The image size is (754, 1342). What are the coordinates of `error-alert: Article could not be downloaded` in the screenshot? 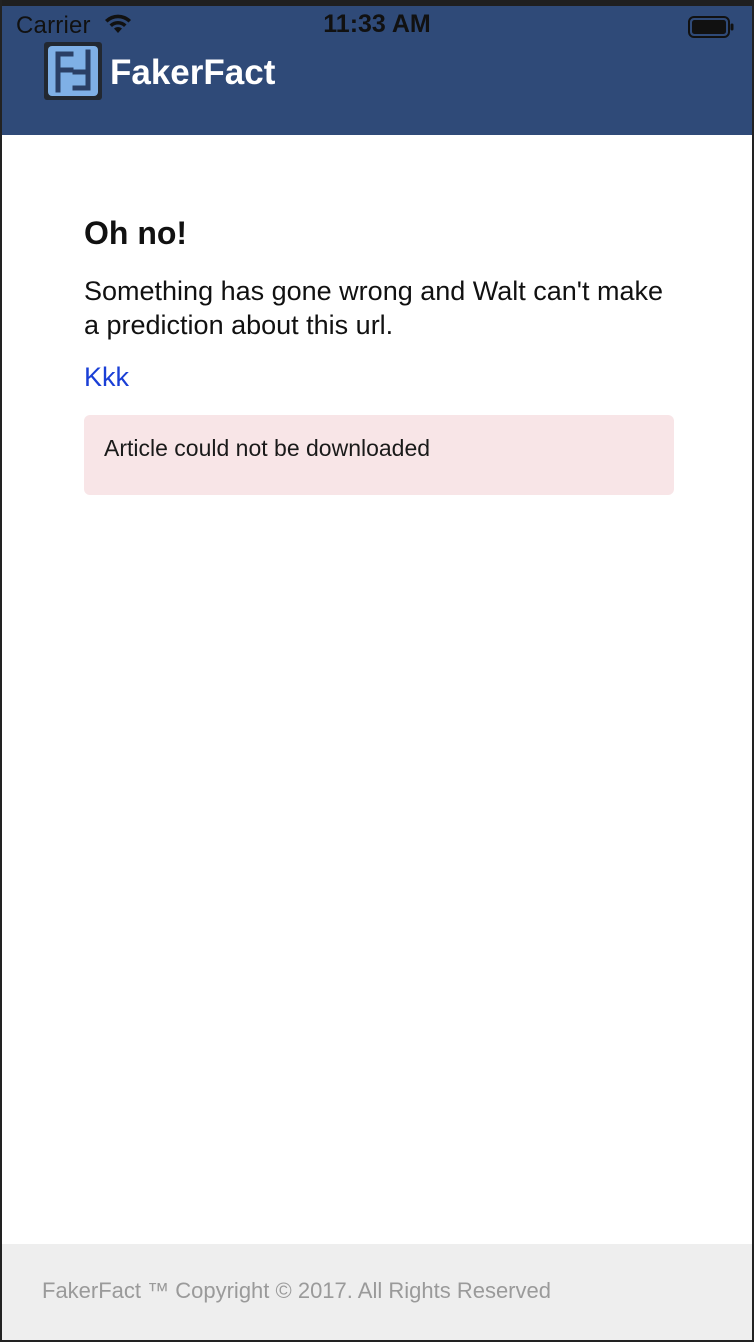 It's located at (379, 455).